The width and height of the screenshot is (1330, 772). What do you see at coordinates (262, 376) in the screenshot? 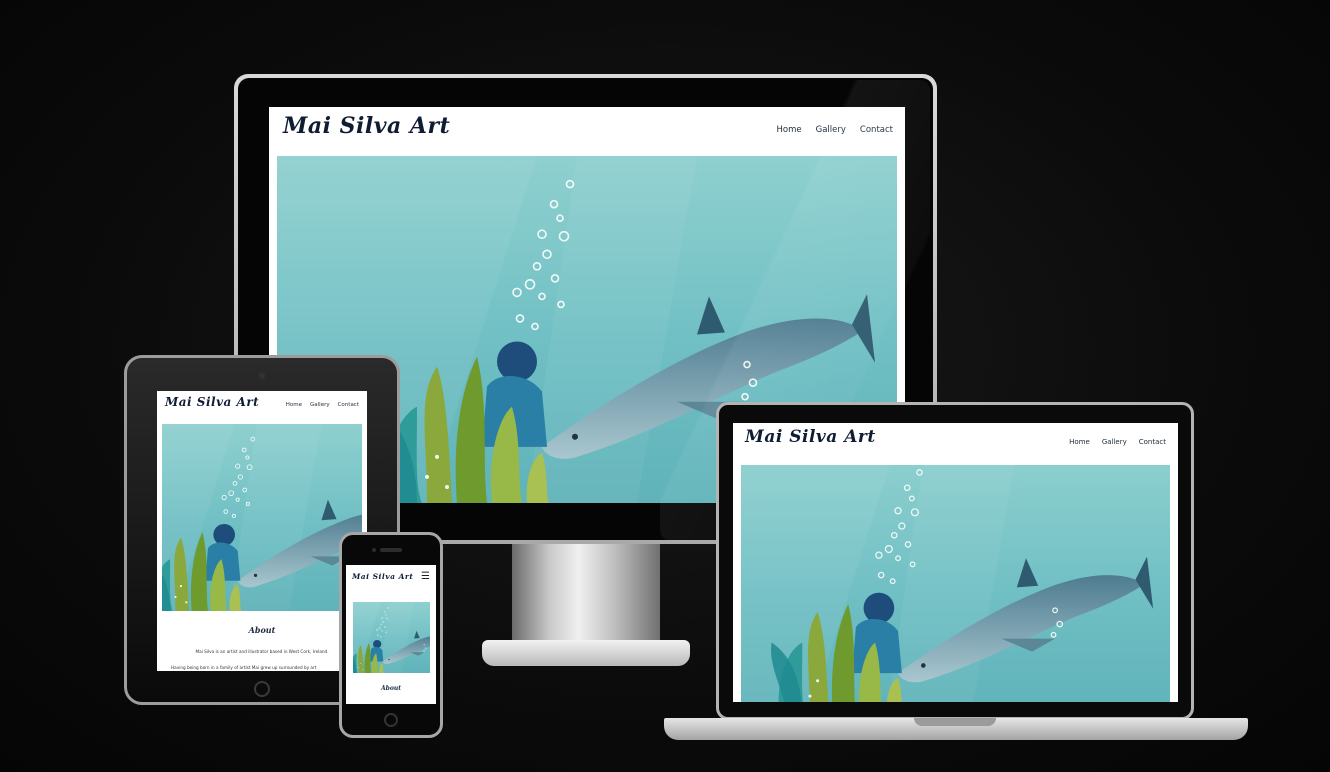
I see `tablet-camera` at bounding box center [262, 376].